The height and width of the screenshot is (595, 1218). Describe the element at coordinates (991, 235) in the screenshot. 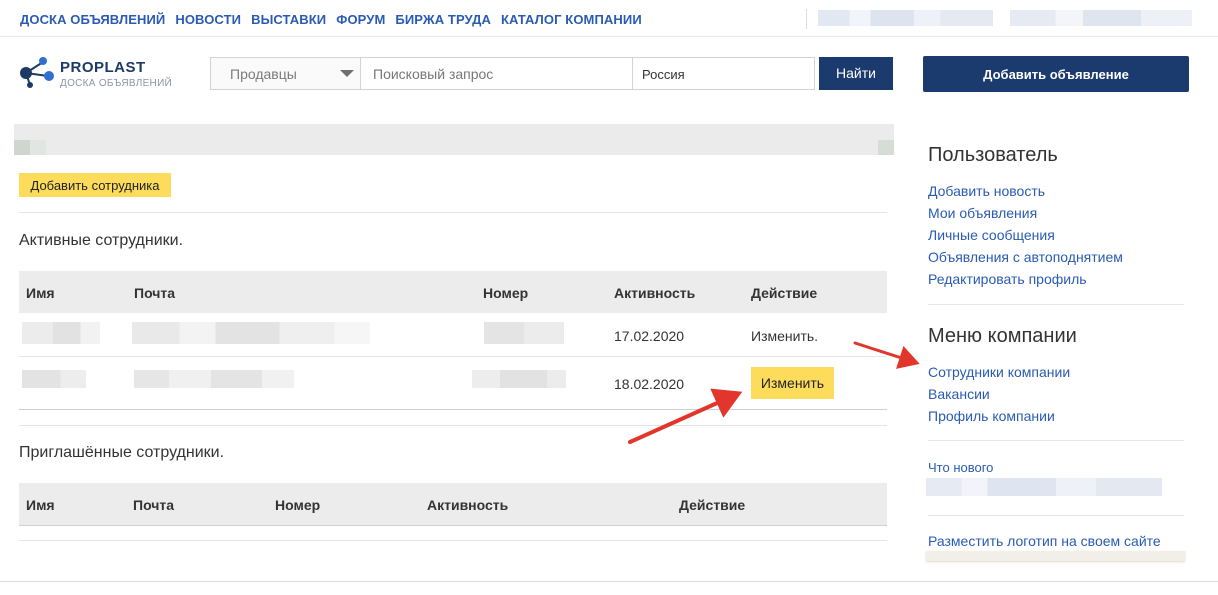

I see `sidebar-link-messages: Личные сообщения` at that location.